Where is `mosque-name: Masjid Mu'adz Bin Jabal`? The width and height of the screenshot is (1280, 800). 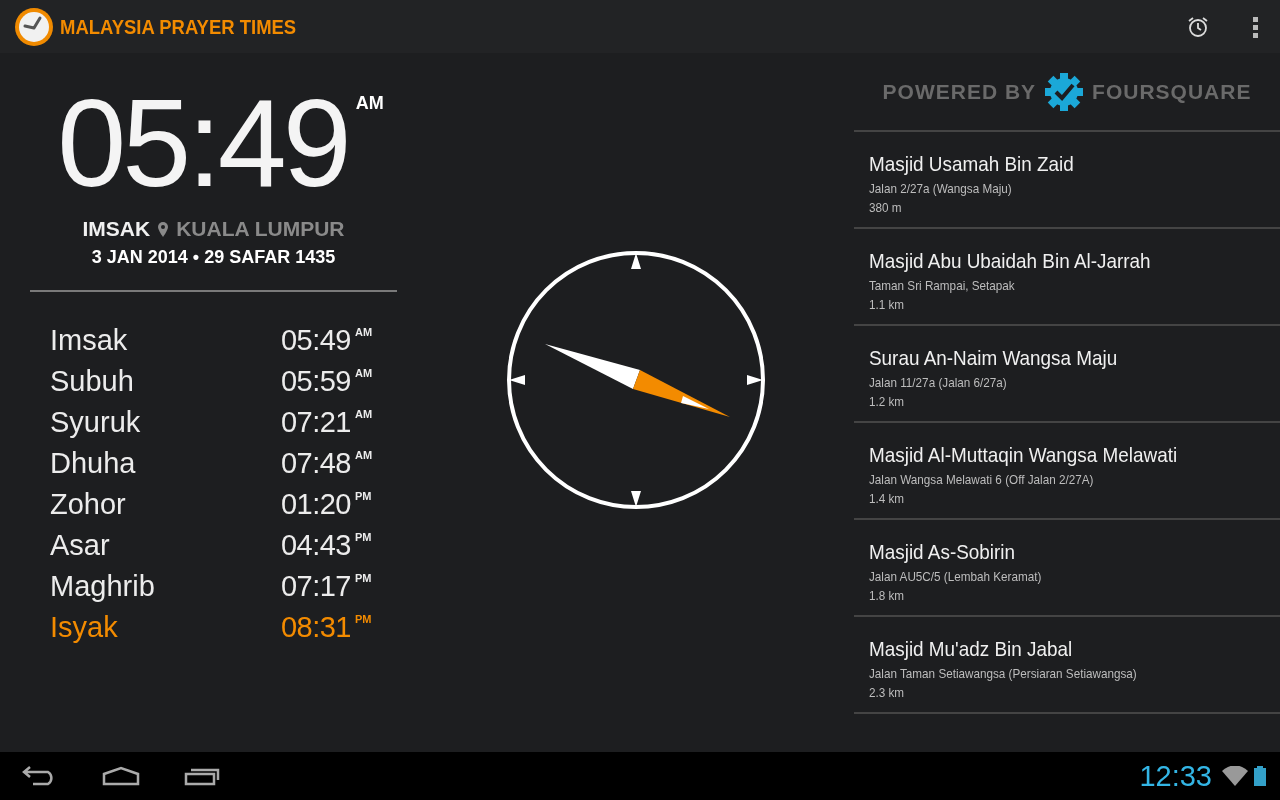 mosque-name: Masjid Mu'adz Bin Jabal is located at coordinates (971, 649).